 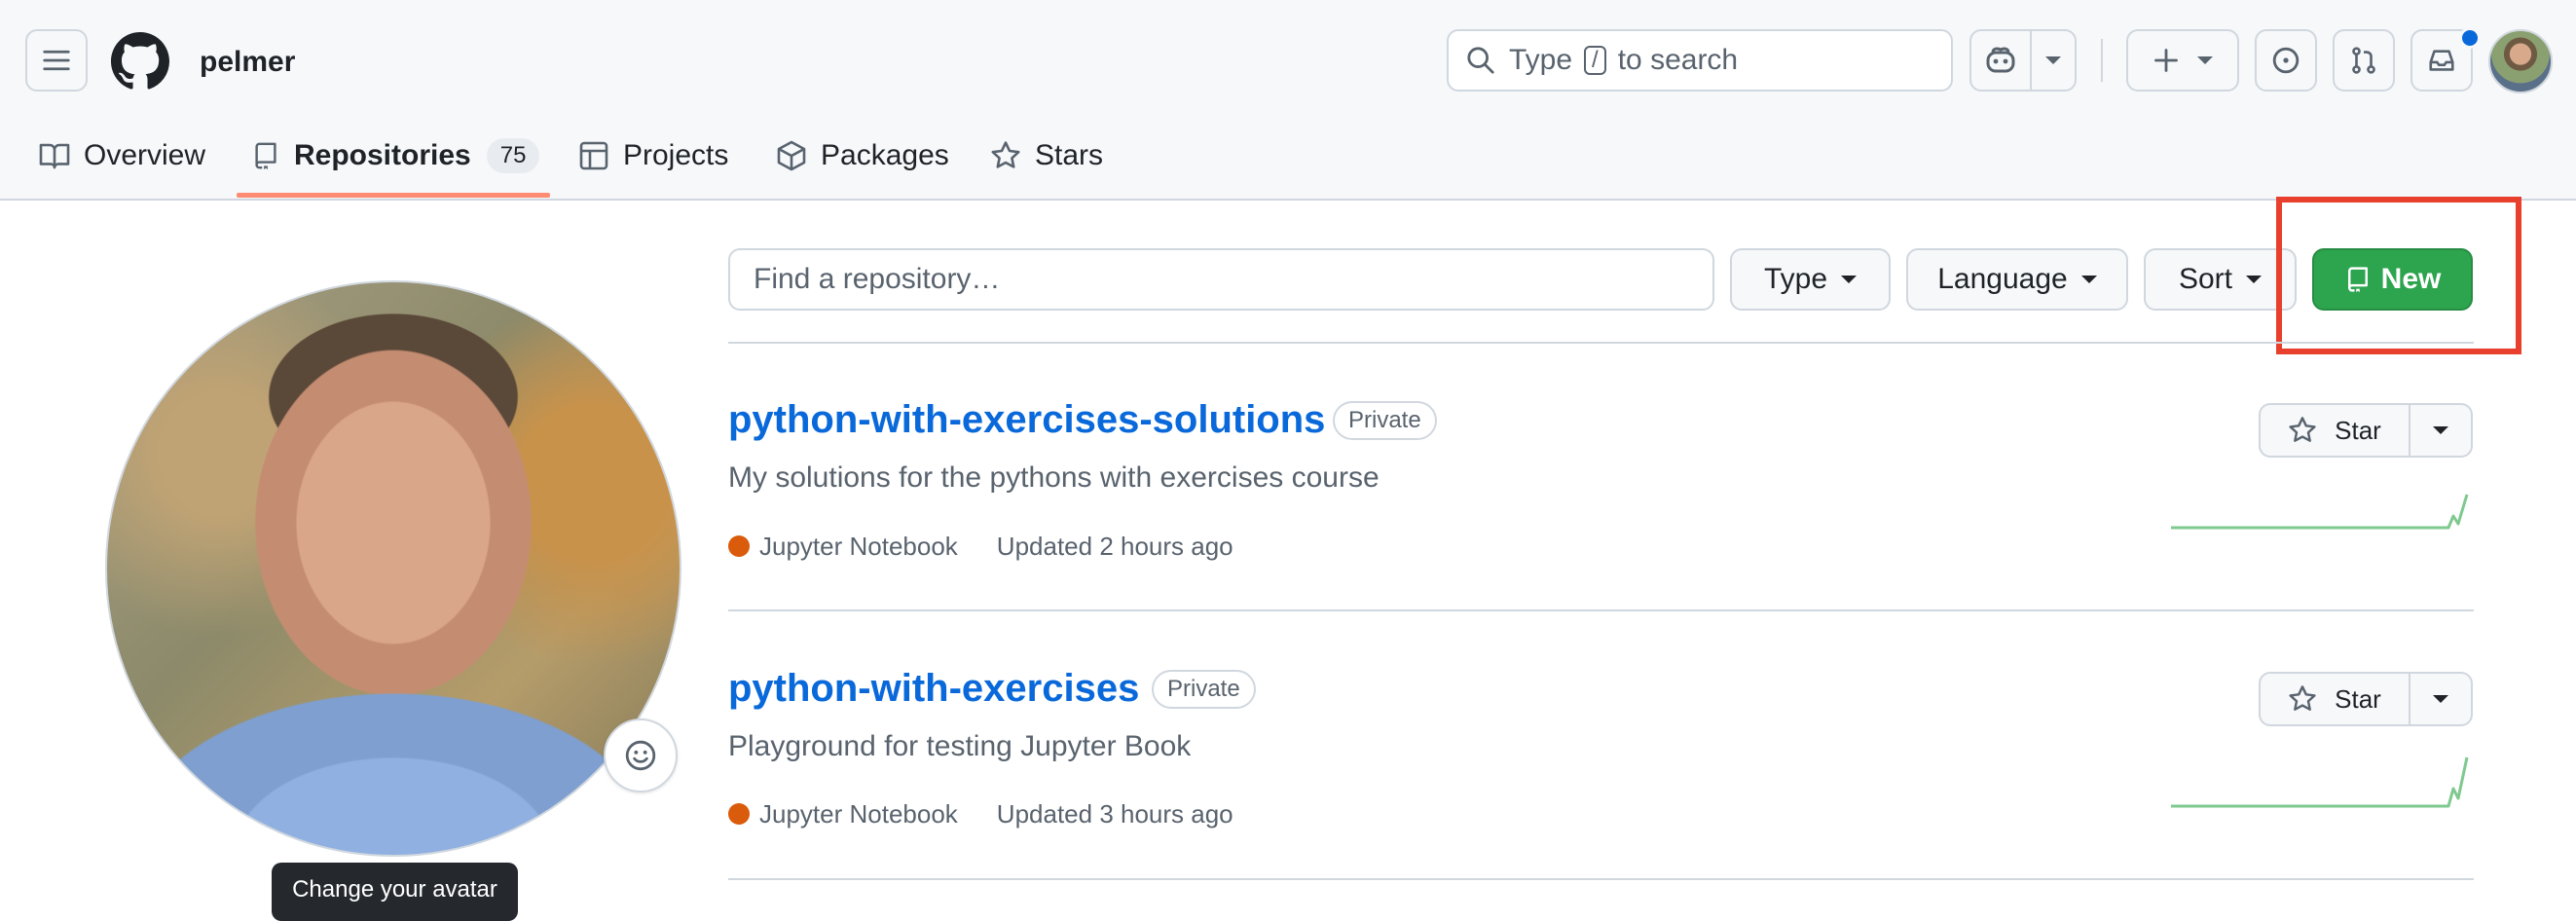 What do you see at coordinates (2182, 61) in the screenshot?
I see `create-new-button` at bounding box center [2182, 61].